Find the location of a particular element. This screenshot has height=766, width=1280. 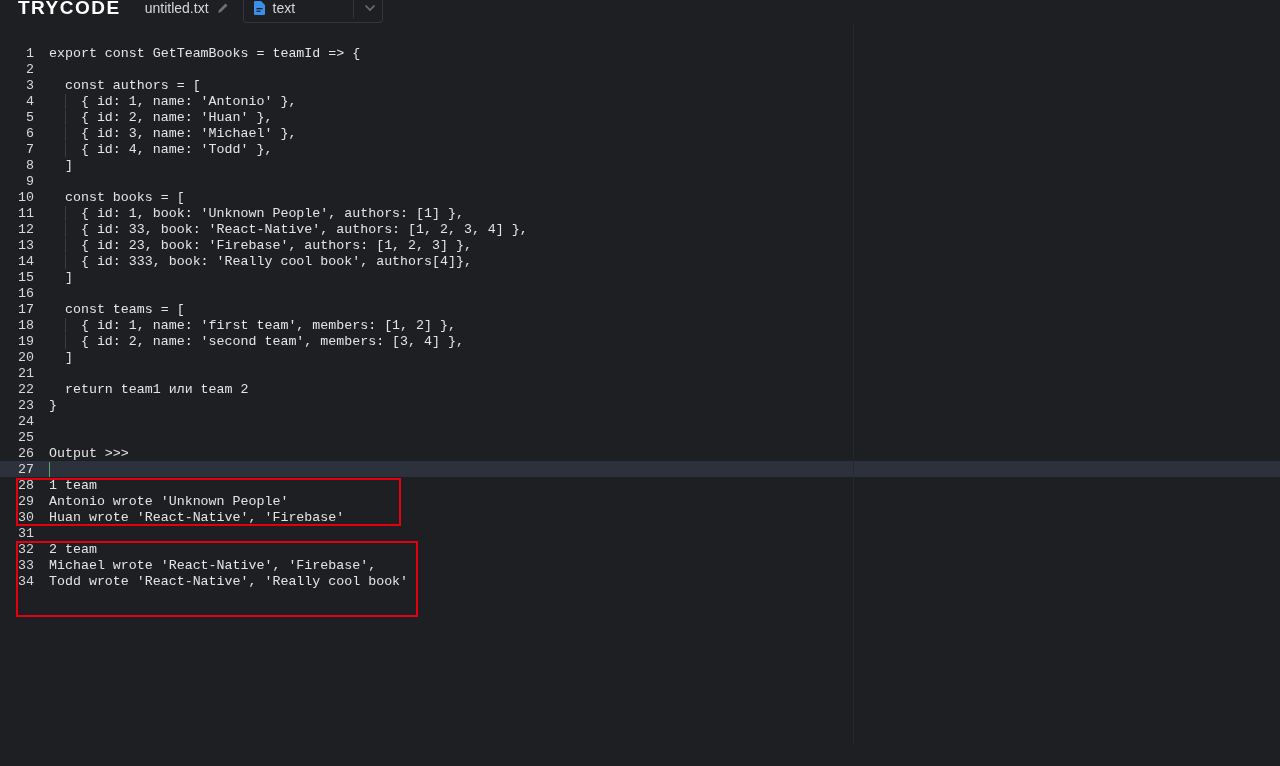

line-number: 30 is located at coordinates (25, 517).